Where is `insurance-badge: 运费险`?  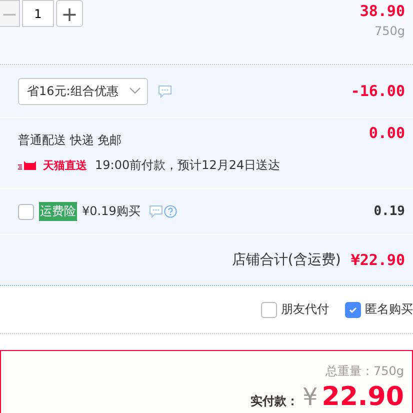
insurance-badge: 运费险 is located at coordinates (58, 211).